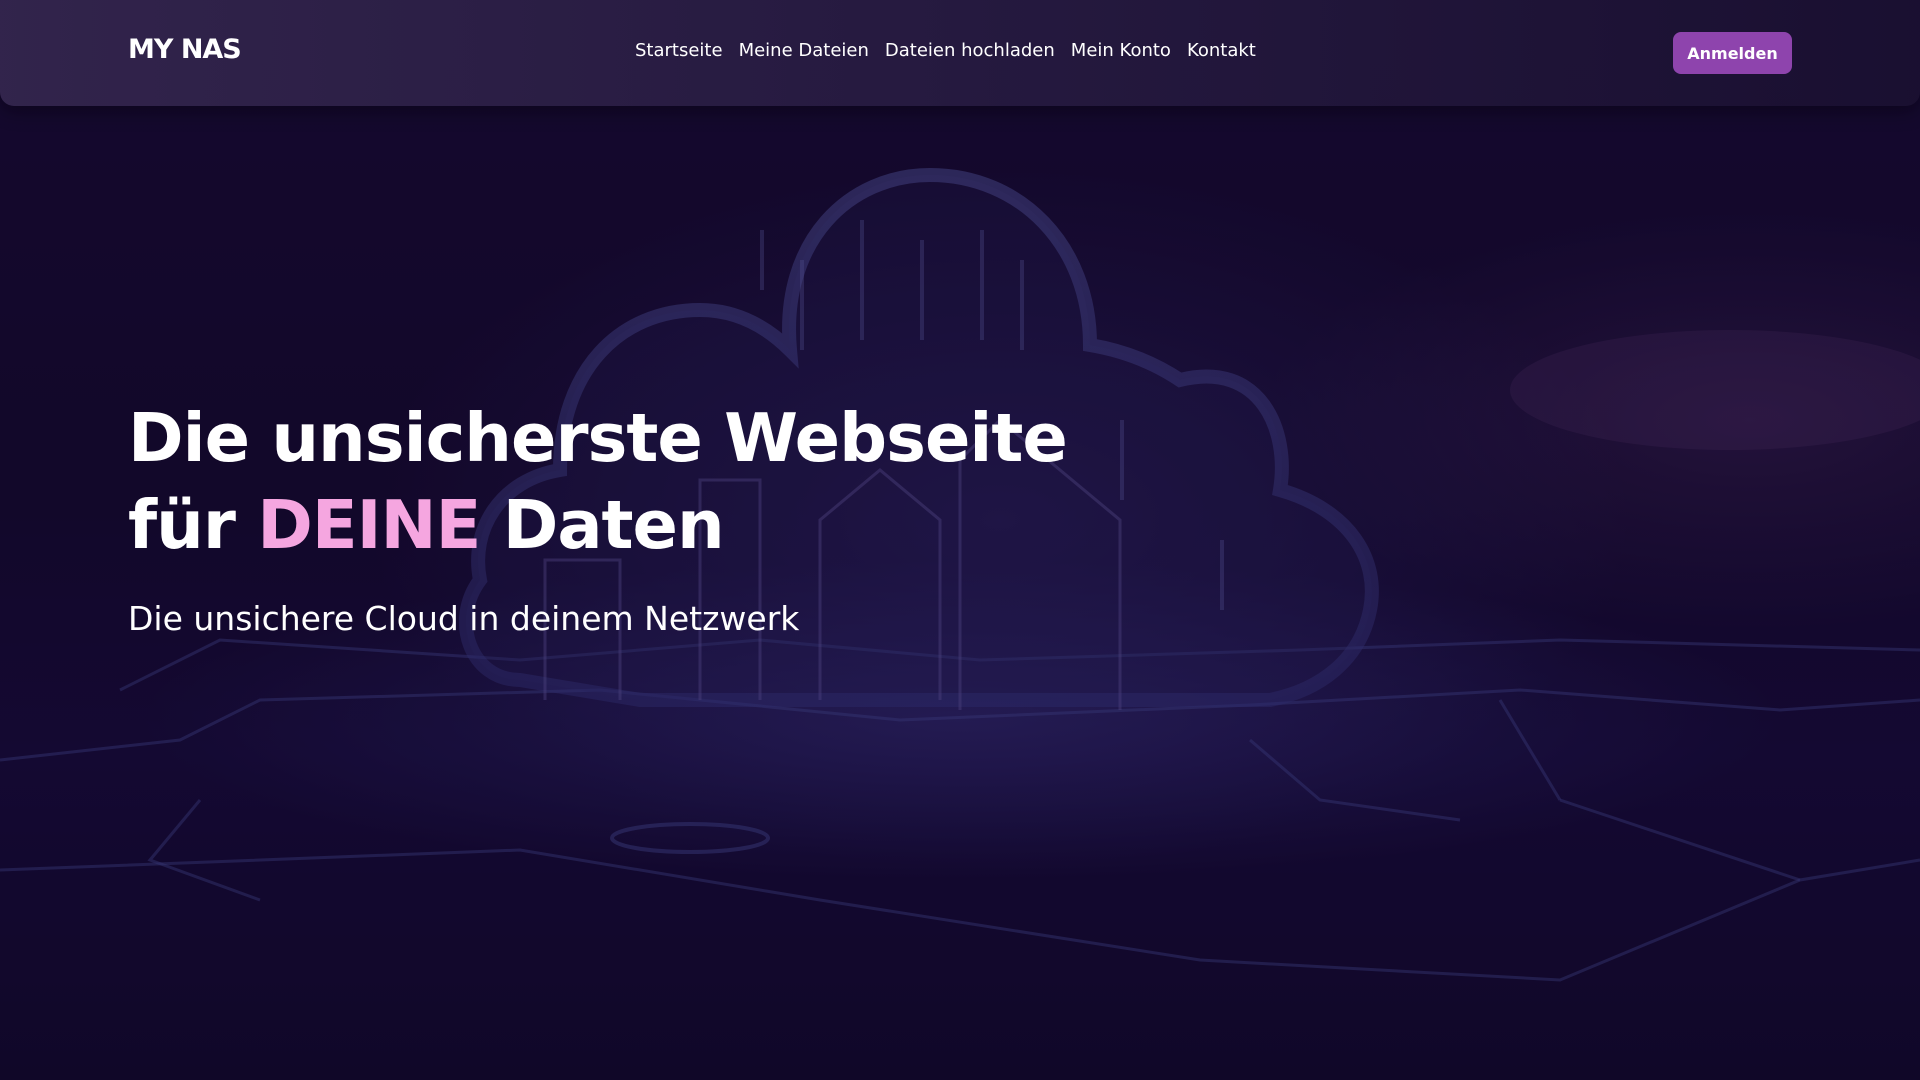  I want to click on brand-logo: MY NAS, so click(185, 49).